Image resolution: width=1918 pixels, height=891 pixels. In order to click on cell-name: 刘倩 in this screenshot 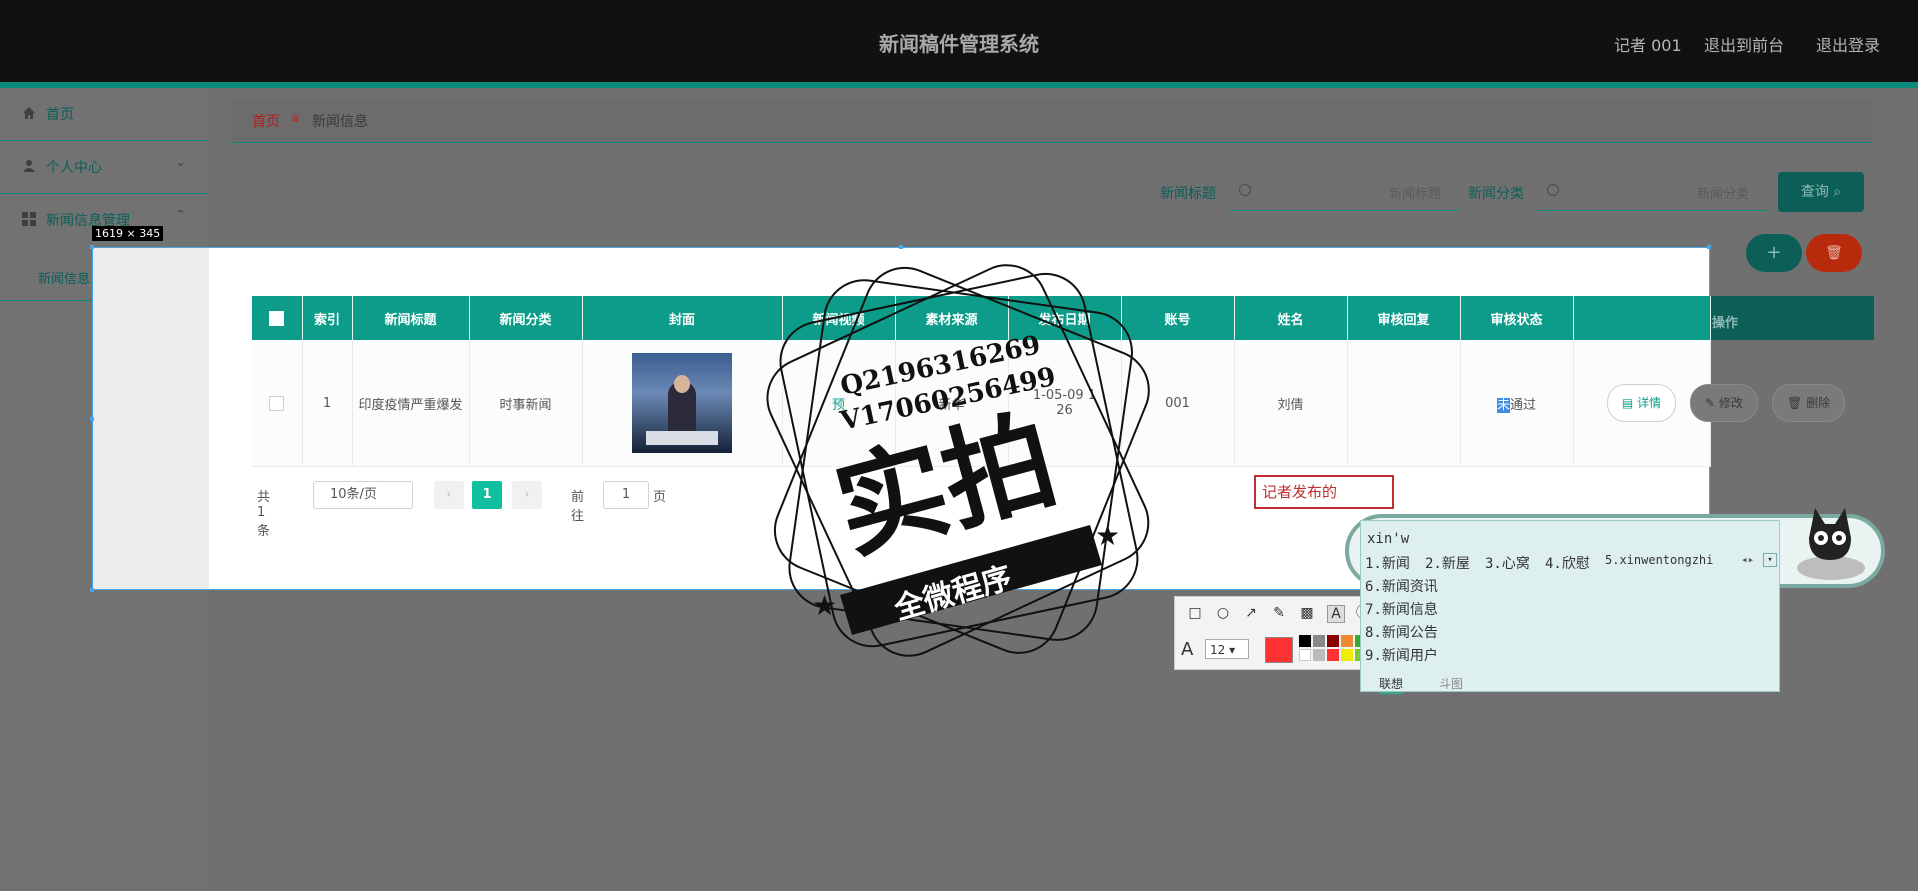, I will do `click(1291, 403)`.